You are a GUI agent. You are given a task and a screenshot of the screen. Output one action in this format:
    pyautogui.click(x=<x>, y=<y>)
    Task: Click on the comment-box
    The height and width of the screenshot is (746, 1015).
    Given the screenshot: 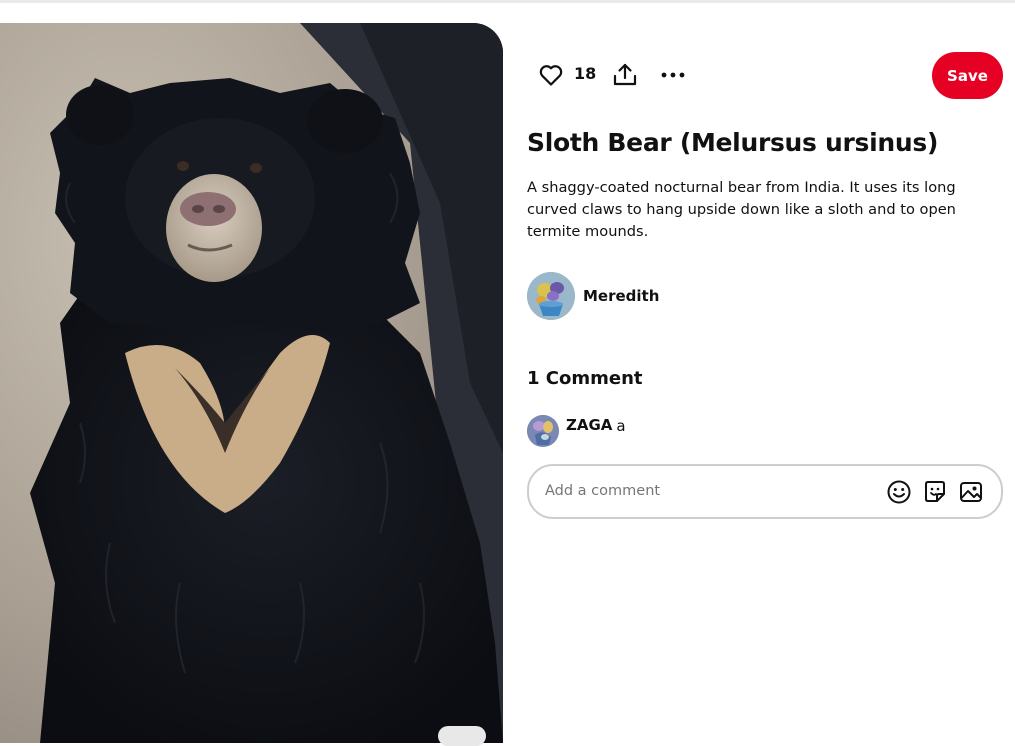 What is the action you would take?
    pyautogui.click(x=765, y=491)
    